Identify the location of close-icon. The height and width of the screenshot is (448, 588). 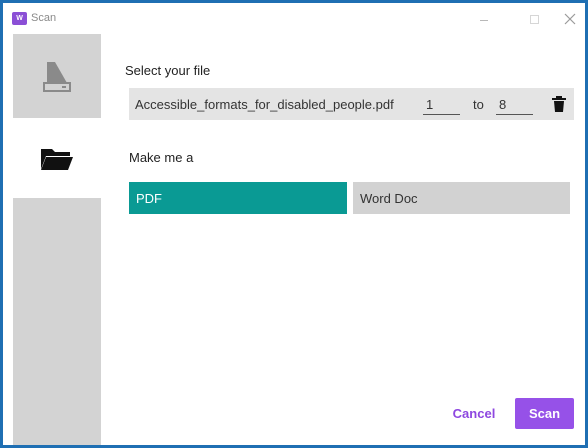
(570, 19).